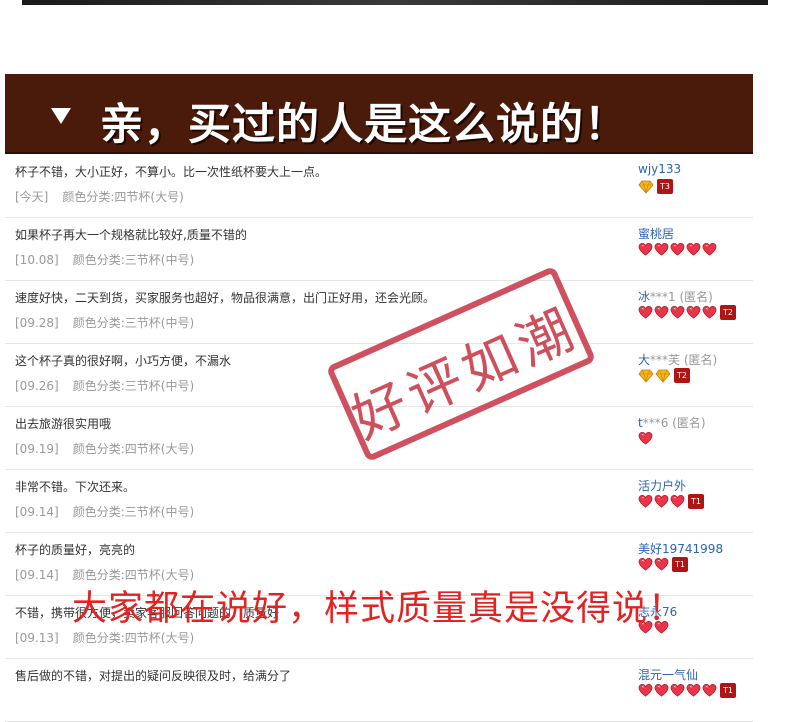 The height and width of the screenshot is (722, 790). I want to click on reviewer-name: 活力户外, so click(662, 486).